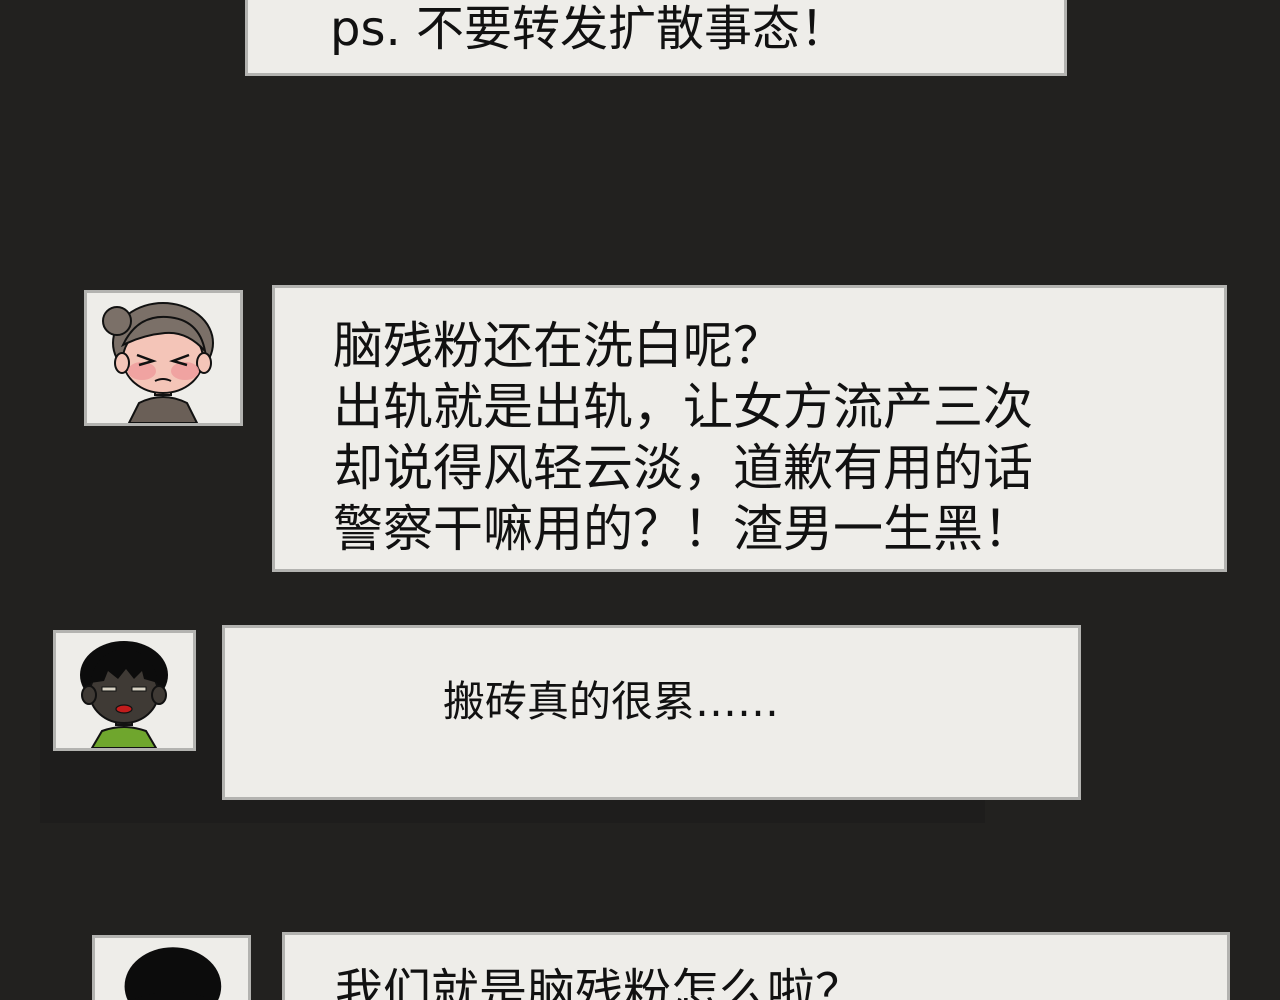 The height and width of the screenshot is (1000, 1280). I want to click on black-hair-person-icon, so click(173, 973).